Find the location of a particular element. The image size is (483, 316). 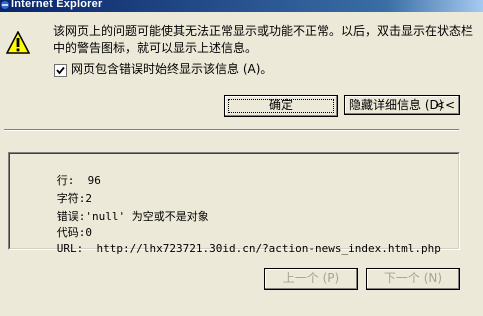

window-title: Internet Explorer is located at coordinates (57, 5).